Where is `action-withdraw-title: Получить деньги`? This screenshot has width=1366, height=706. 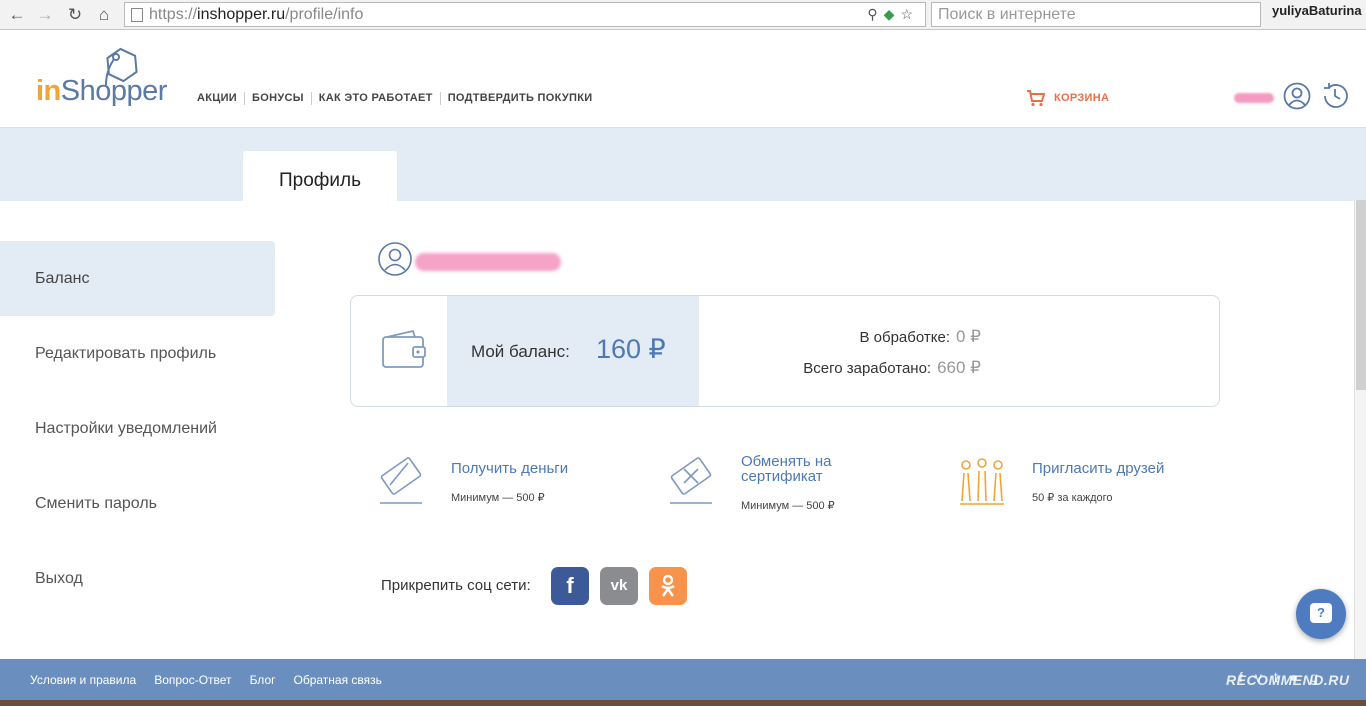 action-withdraw-title: Получить деньги is located at coordinates (509, 468).